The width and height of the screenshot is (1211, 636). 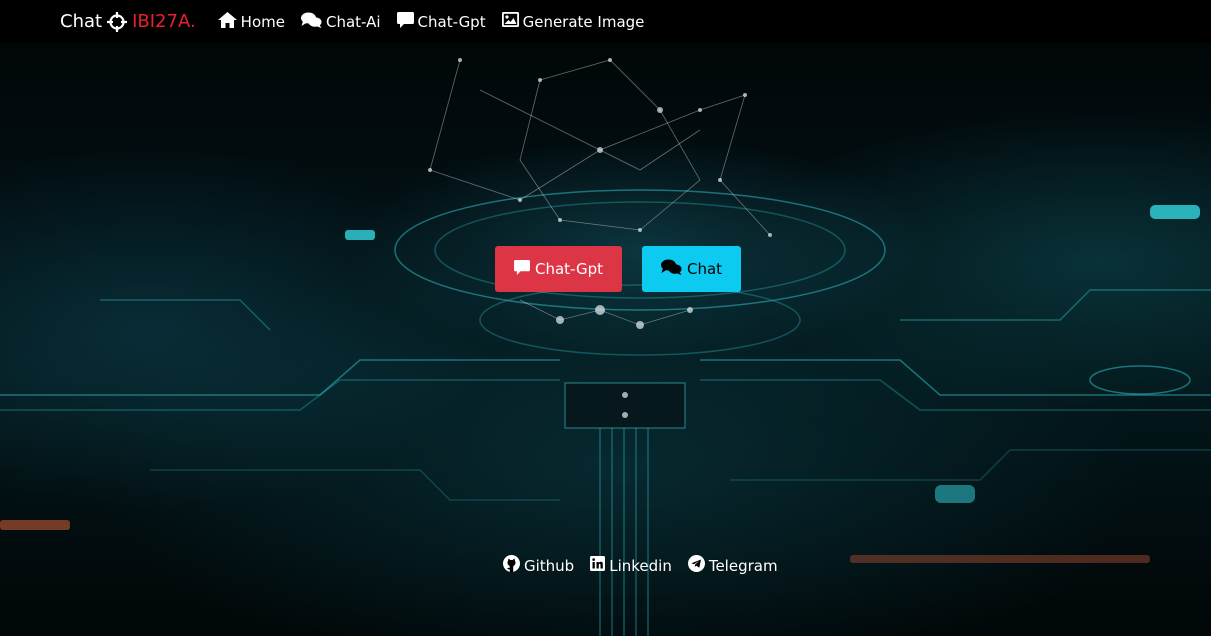 What do you see at coordinates (704, 269) in the screenshot?
I see `chat-button-label: Chat` at bounding box center [704, 269].